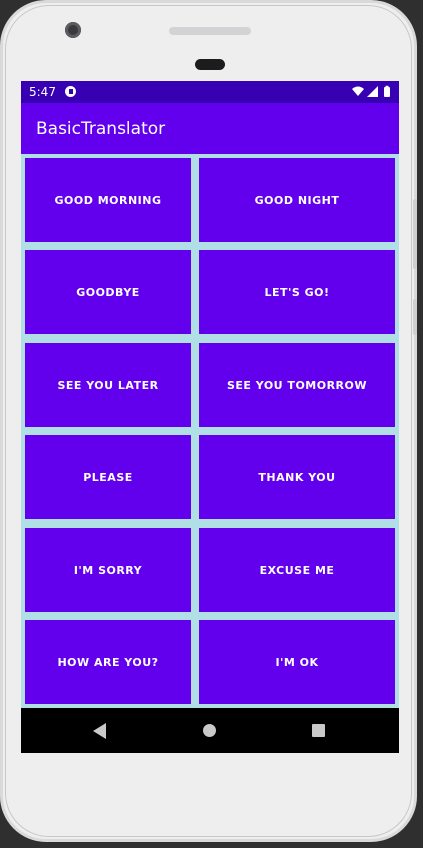  Describe the element at coordinates (318, 730) in the screenshot. I see `recents-icon` at that location.